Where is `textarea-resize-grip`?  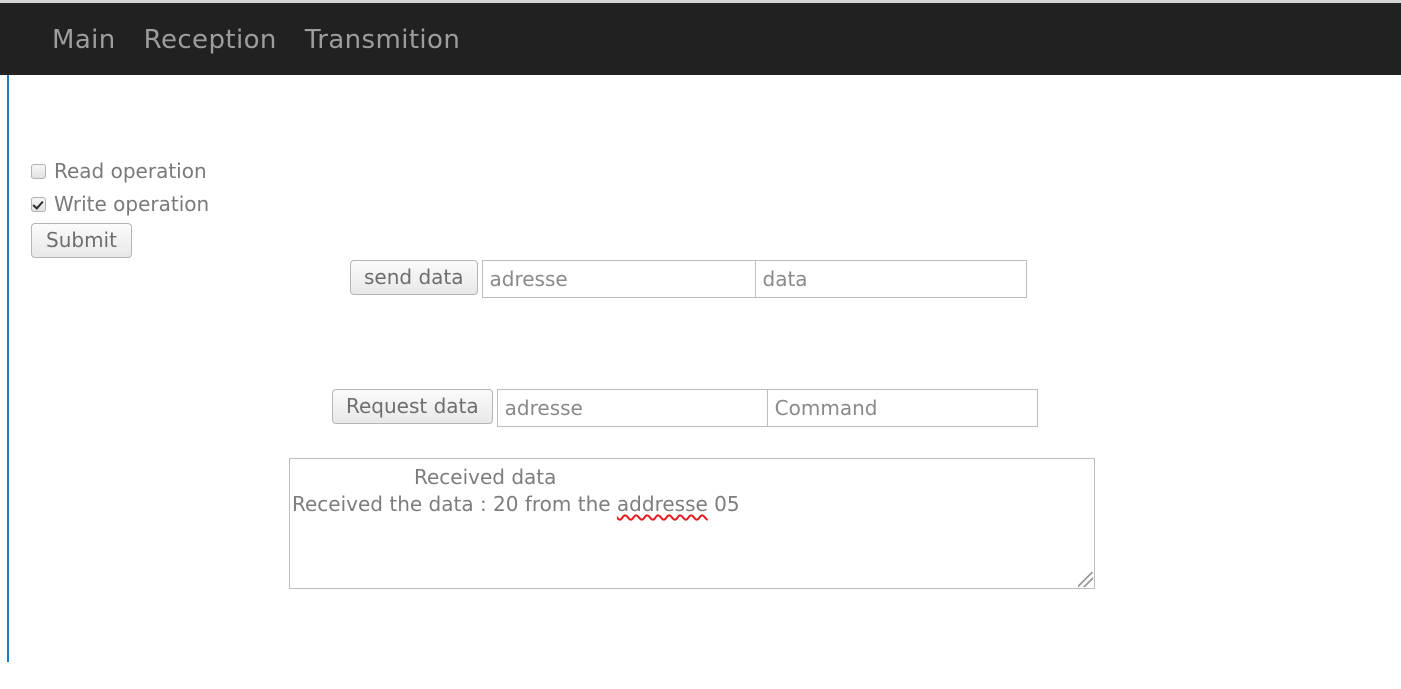
textarea-resize-grip is located at coordinates (1085, 579).